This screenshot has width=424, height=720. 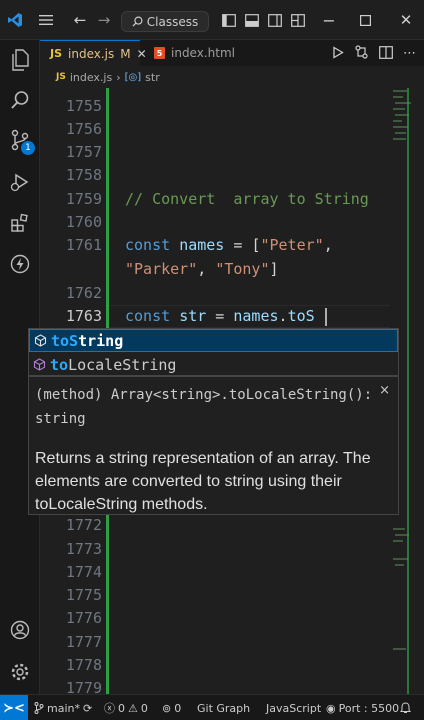 I want to click on breadcrumb-file: index.js, so click(x=91, y=77).